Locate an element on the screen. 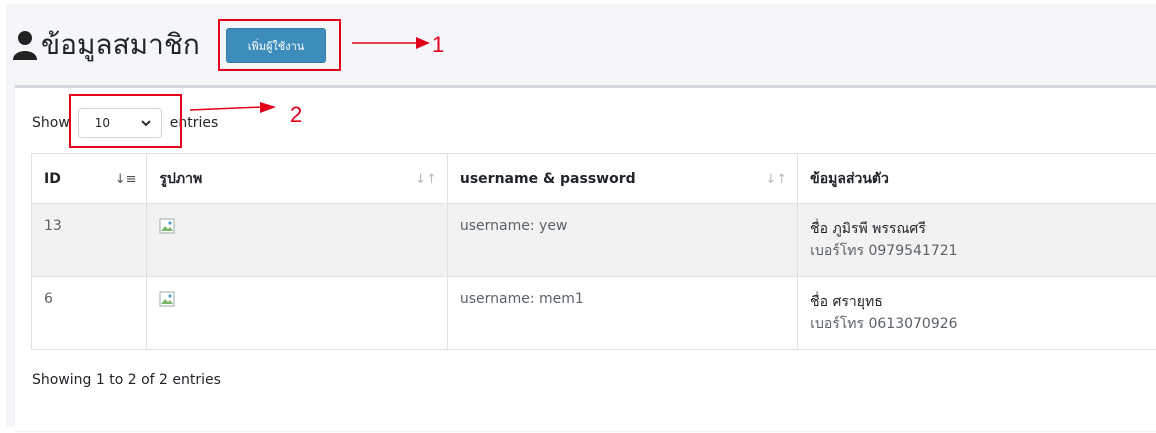 The image size is (1156, 433). cell-id: 13 is located at coordinates (89, 240).